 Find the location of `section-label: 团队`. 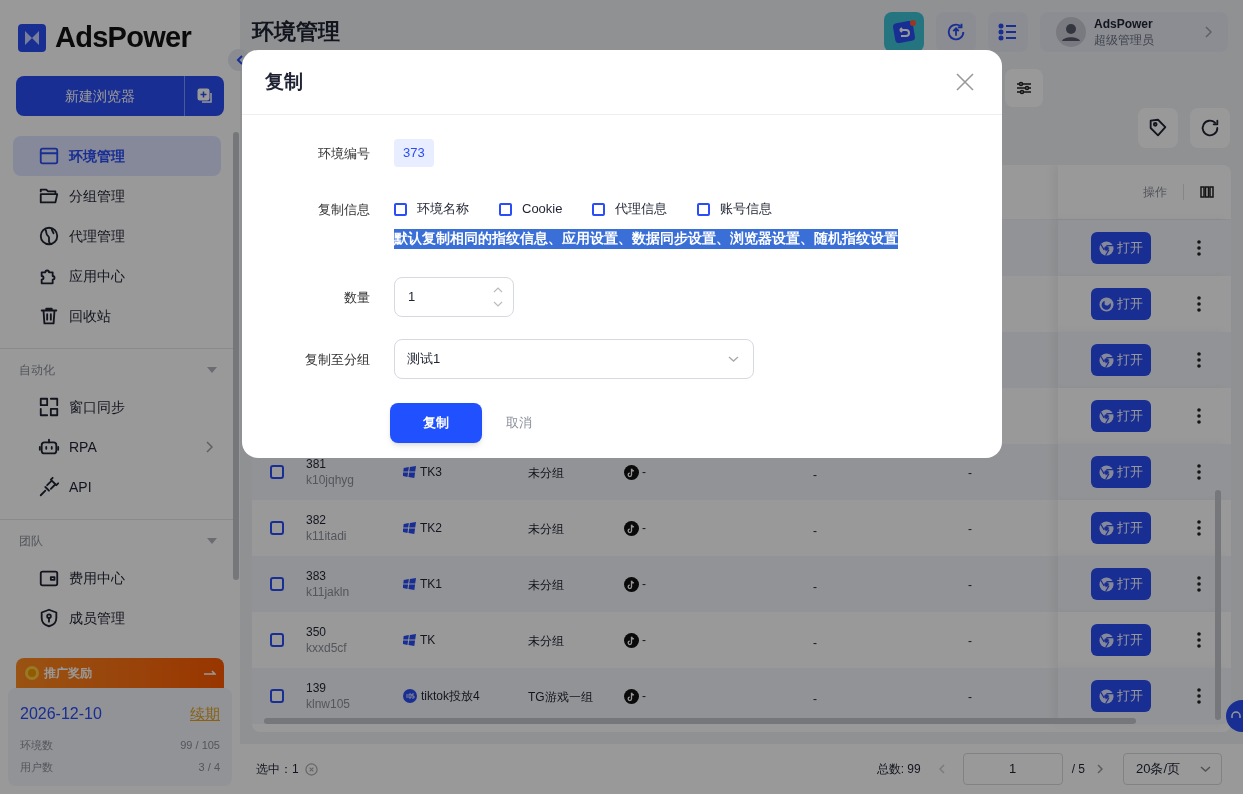

section-label: 团队 is located at coordinates (31, 541).